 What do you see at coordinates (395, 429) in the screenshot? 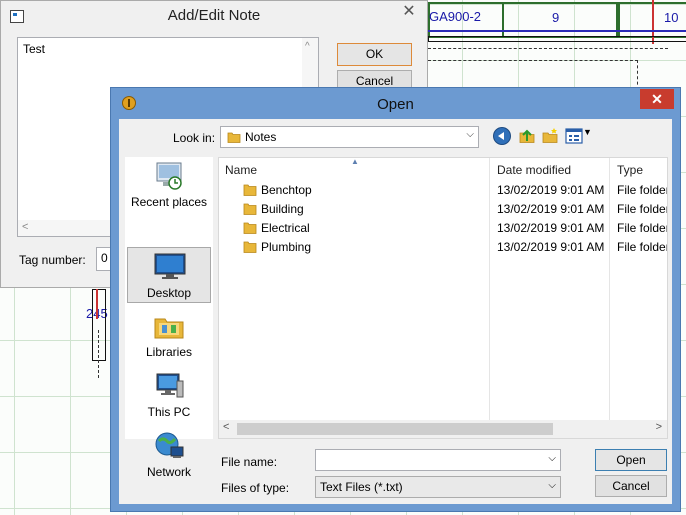
I see `scrollbar-thumb` at bounding box center [395, 429].